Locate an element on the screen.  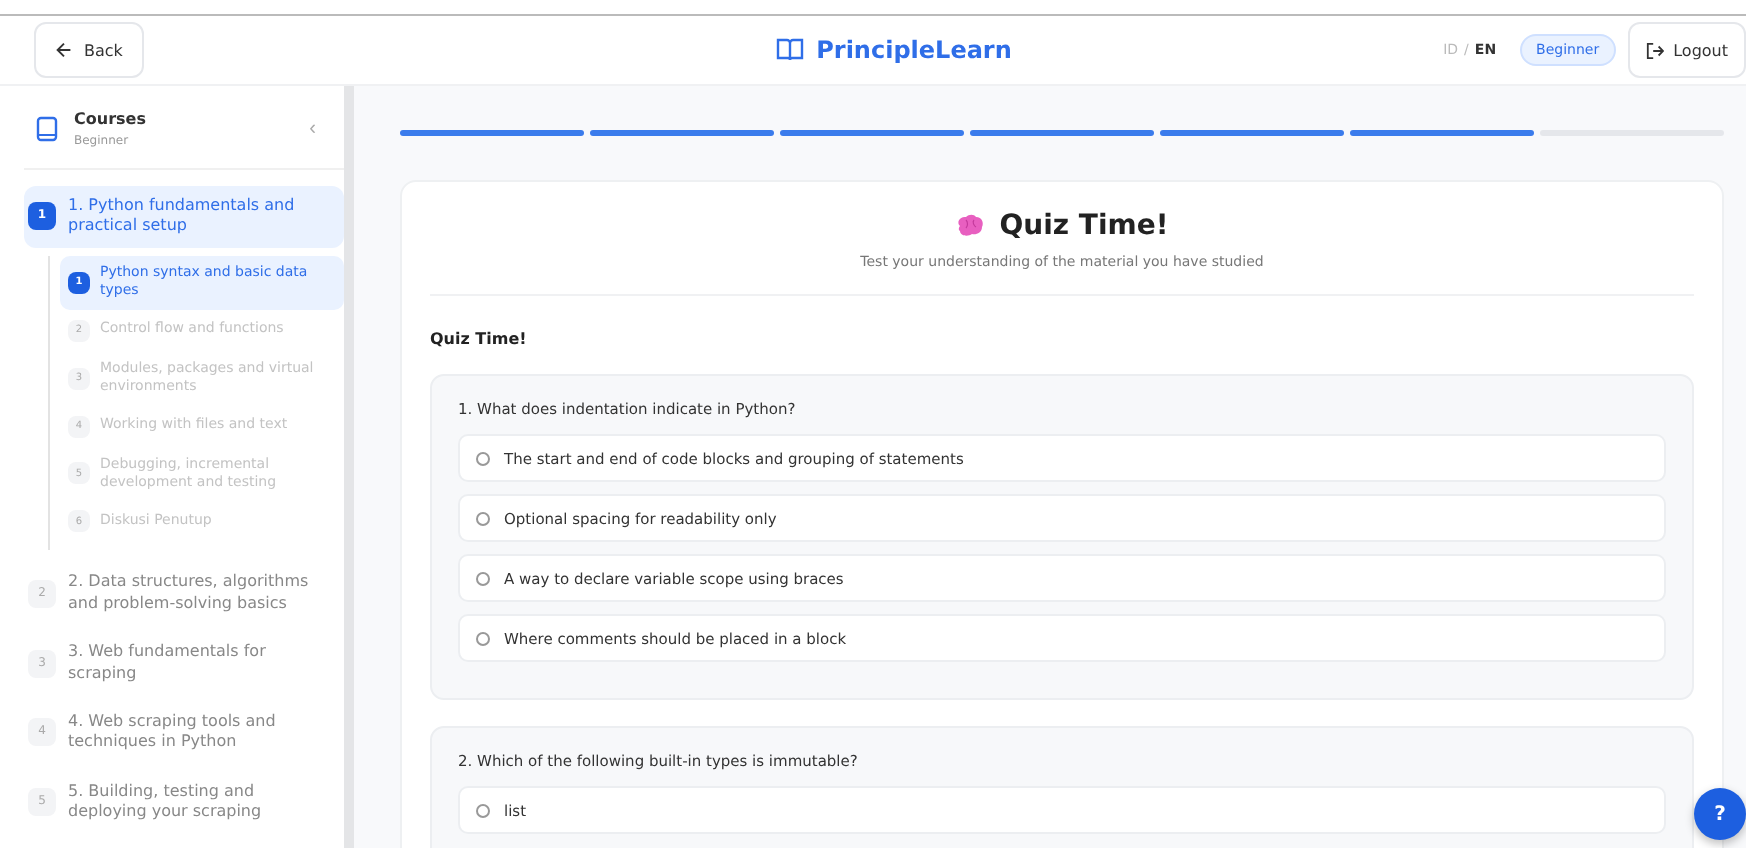
back-button: Back is located at coordinates (89, 50).